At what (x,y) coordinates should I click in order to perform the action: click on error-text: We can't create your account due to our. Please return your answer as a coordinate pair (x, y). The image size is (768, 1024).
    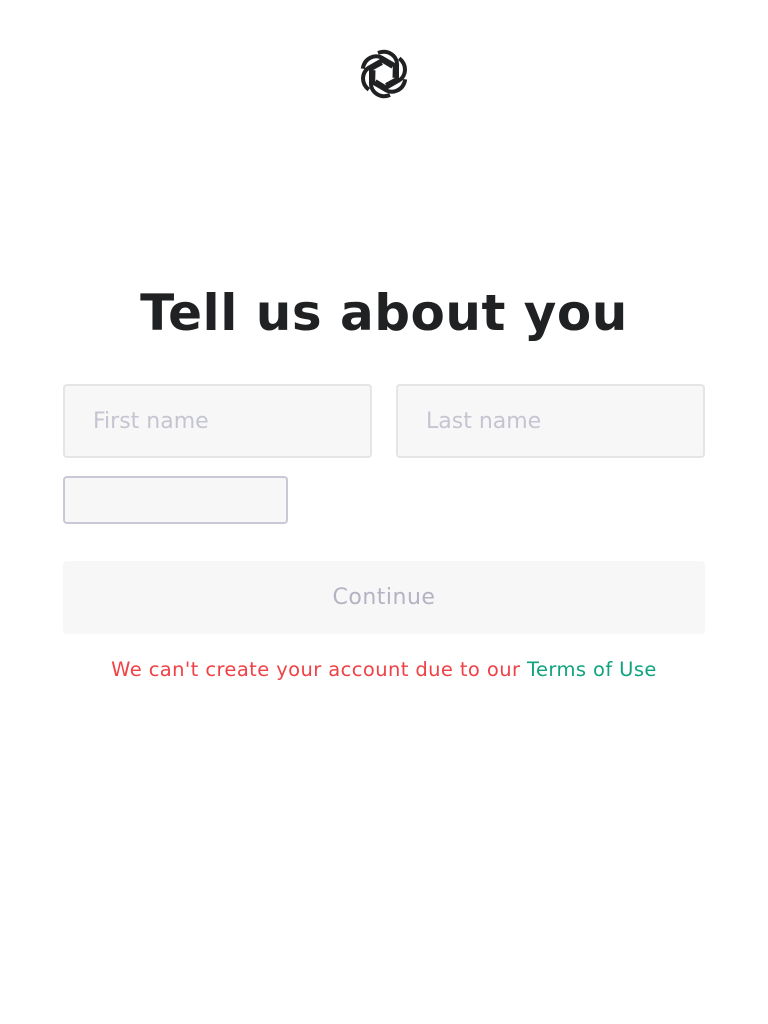
    Looking at the image, I should click on (319, 669).